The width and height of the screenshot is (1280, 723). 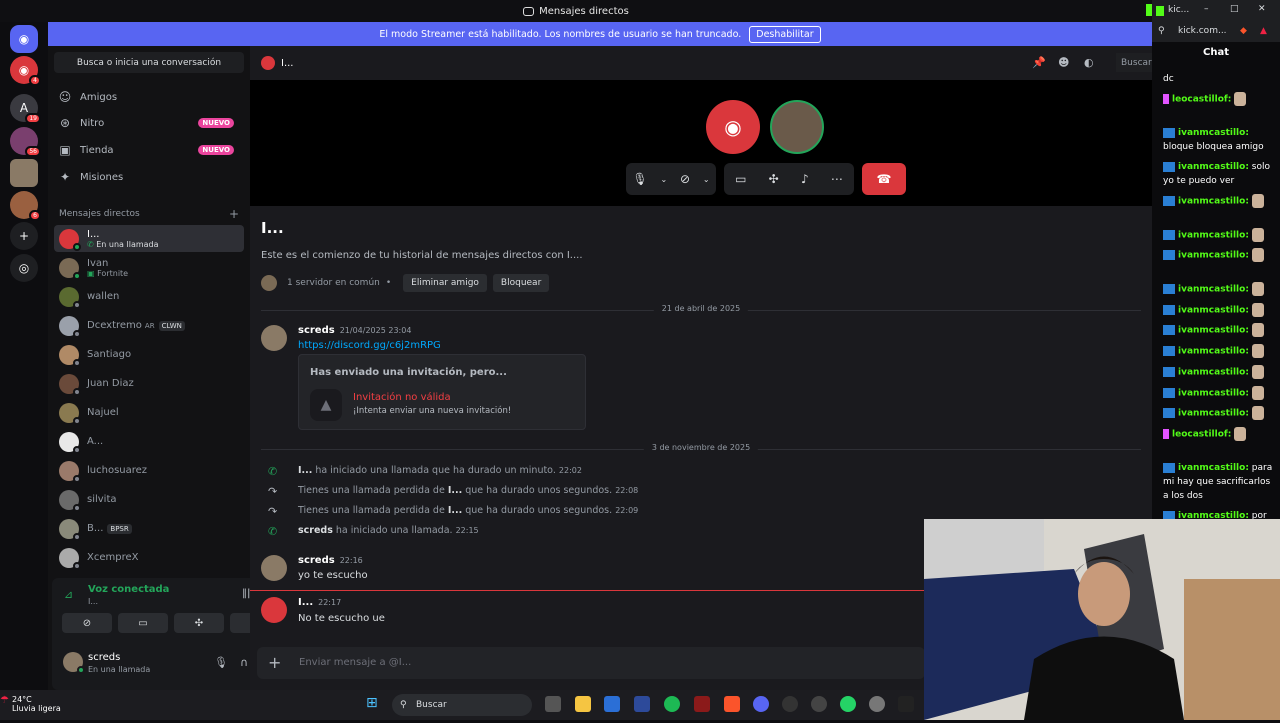 I want to click on minimize-icon: –, so click(x=1206, y=9).